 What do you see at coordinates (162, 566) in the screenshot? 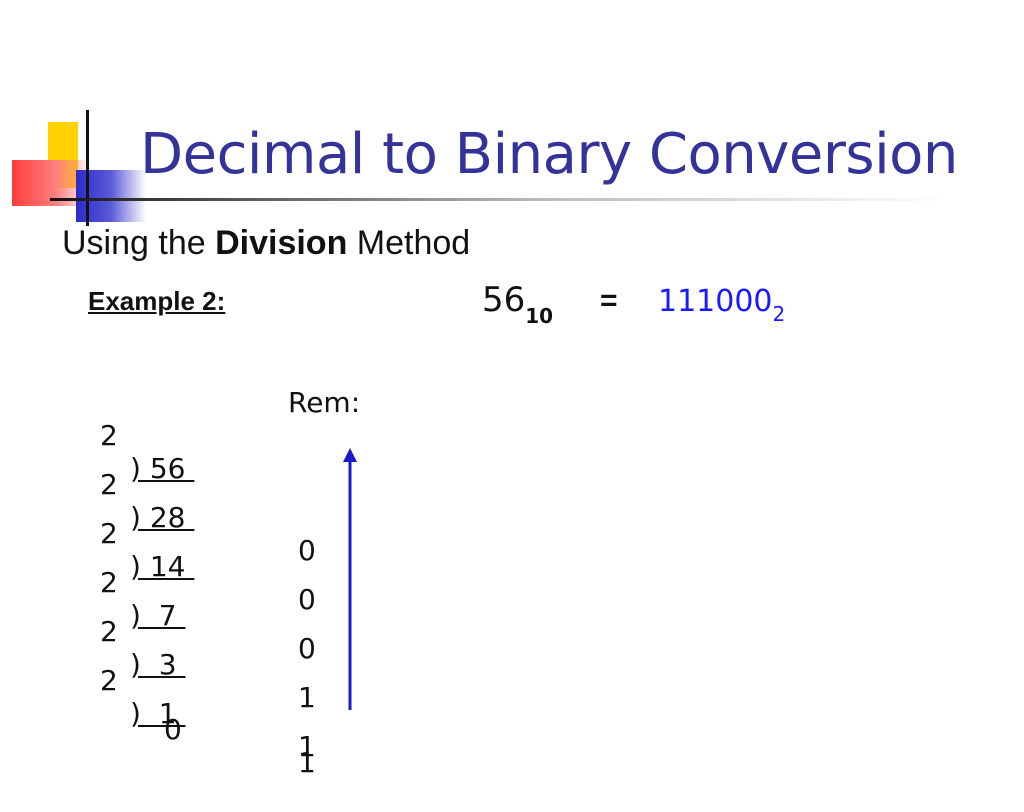
I see `dividend: ) 14` at bounding box center [162, 566].